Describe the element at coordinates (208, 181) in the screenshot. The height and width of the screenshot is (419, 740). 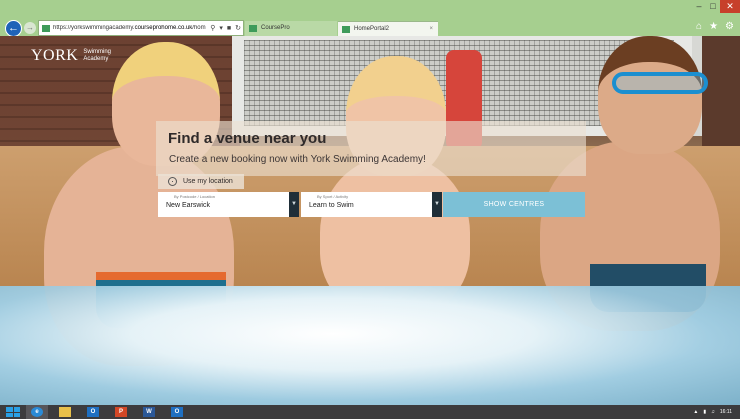
I see `use-location-label: Use my location` at that location.